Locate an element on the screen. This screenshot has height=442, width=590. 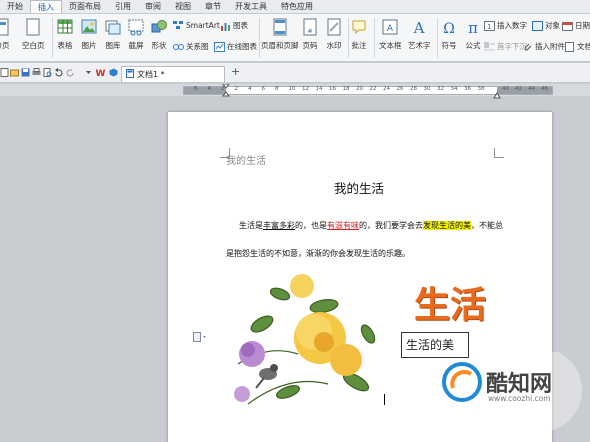
online-chart-button: 在线图表 is located at coordinates (235, 46).